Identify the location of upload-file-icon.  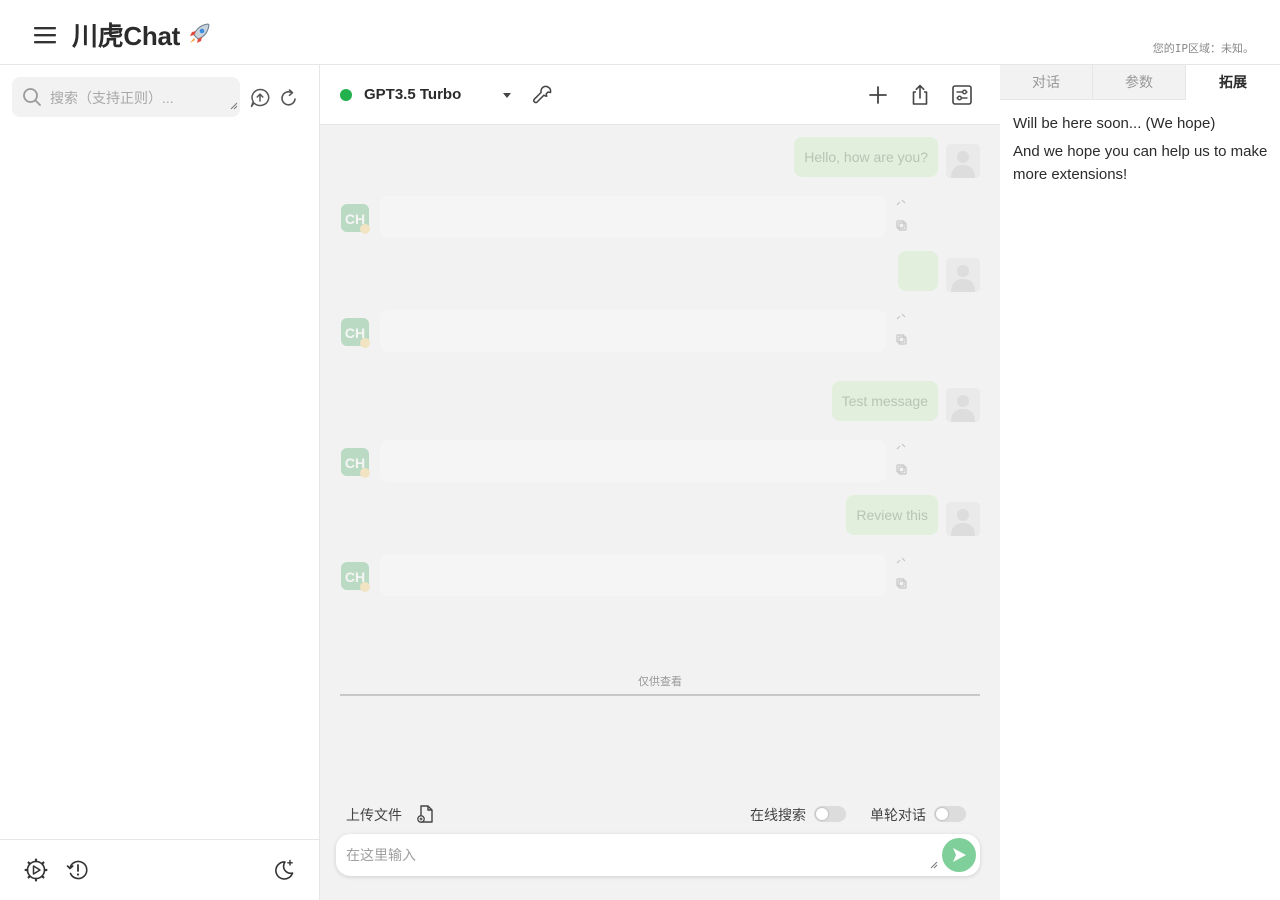
(426, 816).